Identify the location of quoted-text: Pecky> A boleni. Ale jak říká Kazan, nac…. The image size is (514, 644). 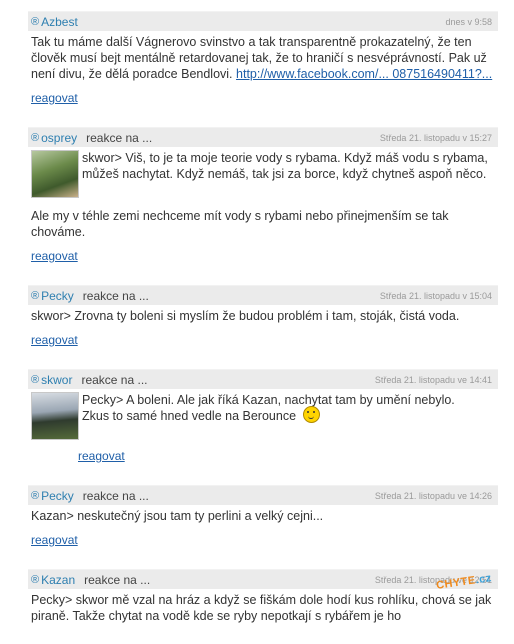
(290, 416).